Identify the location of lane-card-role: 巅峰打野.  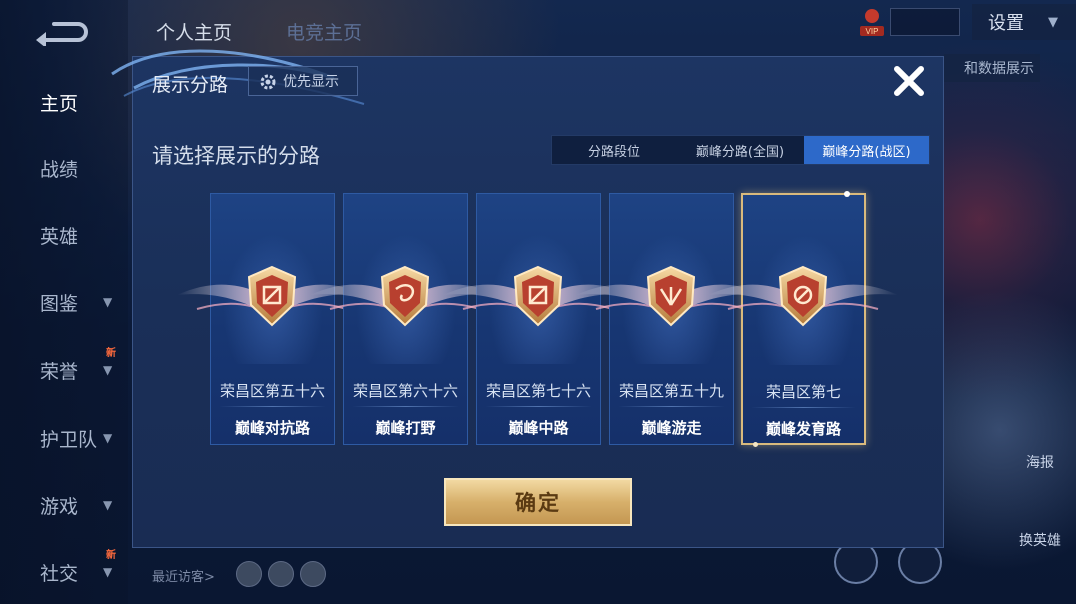
(405, 428).